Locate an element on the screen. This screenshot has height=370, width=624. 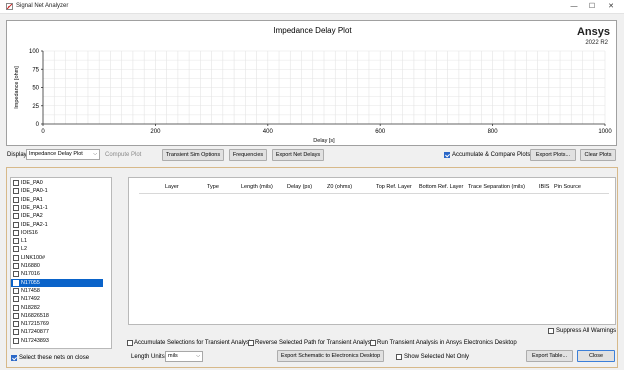
select-on-close-checkbox is located at coordinates (14, 358).